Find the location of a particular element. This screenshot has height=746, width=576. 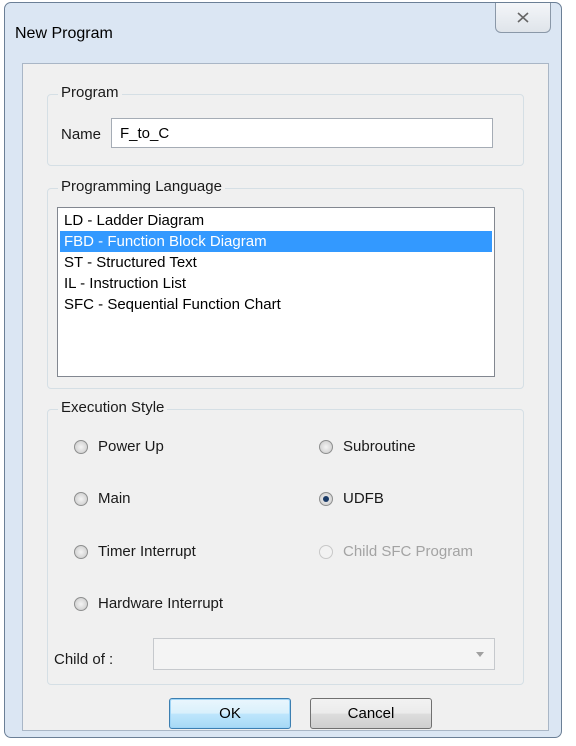

radio-udfb-circle is located at coordinates (326, 498).